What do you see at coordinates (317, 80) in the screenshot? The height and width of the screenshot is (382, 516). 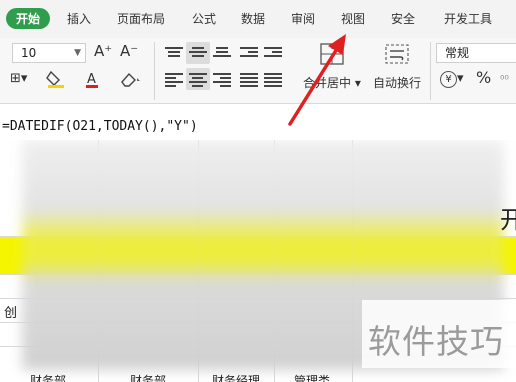 I see `annotation-arrow-icon` at bounding box center [317, 80].